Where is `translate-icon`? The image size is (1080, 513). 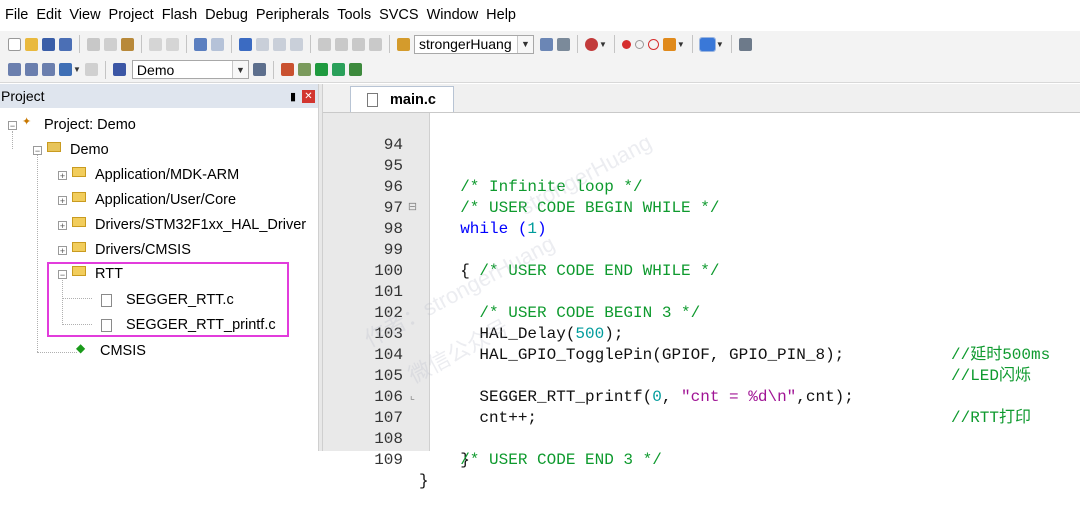 translate-icon is located at coordinates (14, 69).